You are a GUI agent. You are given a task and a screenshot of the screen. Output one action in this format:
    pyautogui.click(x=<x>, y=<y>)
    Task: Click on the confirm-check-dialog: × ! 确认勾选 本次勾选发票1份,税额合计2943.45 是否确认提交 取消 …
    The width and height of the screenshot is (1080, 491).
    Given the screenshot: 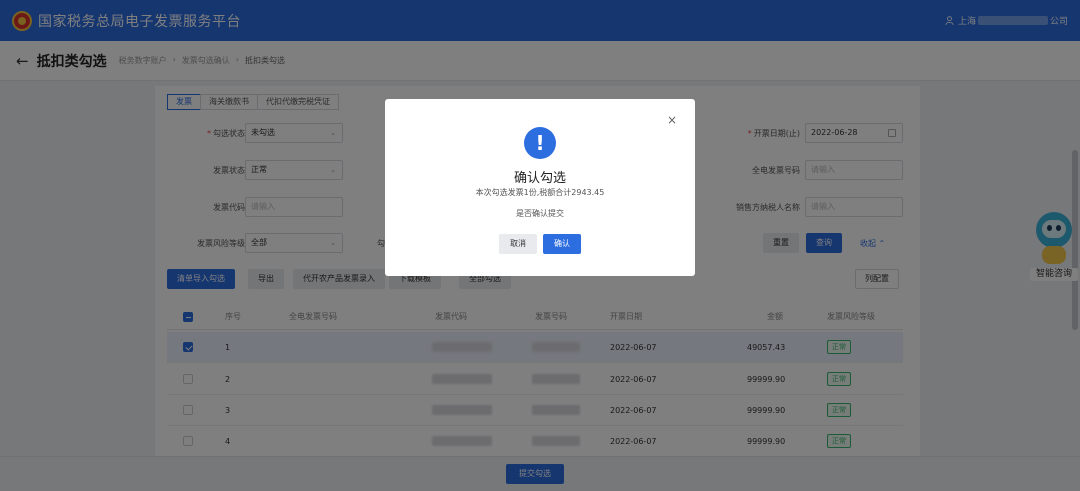 What is the action you would take?
    pyautogui.click(x=540, y=187)
    